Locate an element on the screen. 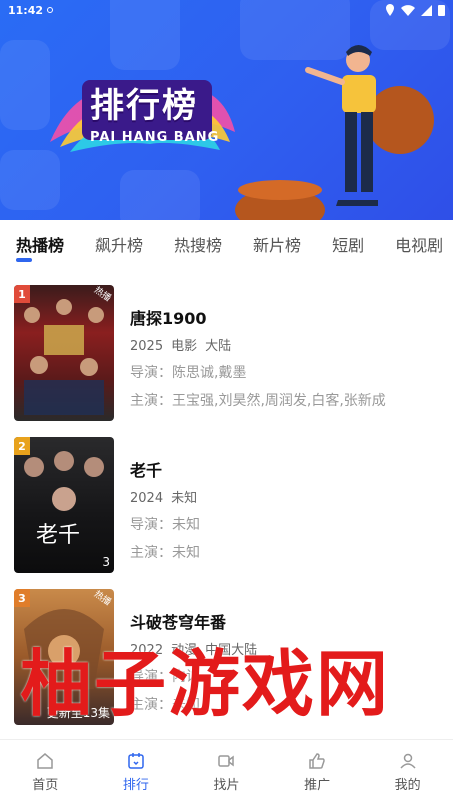 The width and height of the screenshot is (453, 805). video-icon is located at coordinates (226, 761).